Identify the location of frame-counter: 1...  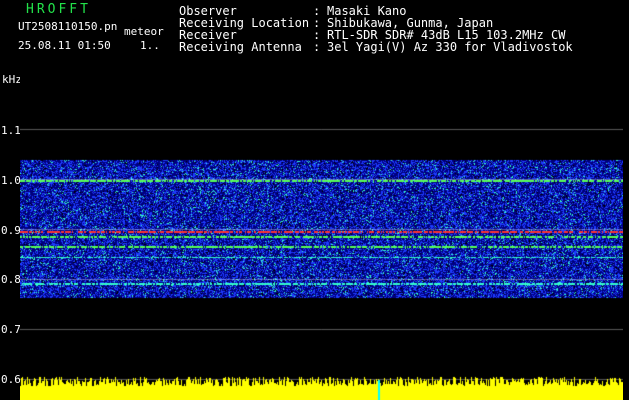
(150, 45).